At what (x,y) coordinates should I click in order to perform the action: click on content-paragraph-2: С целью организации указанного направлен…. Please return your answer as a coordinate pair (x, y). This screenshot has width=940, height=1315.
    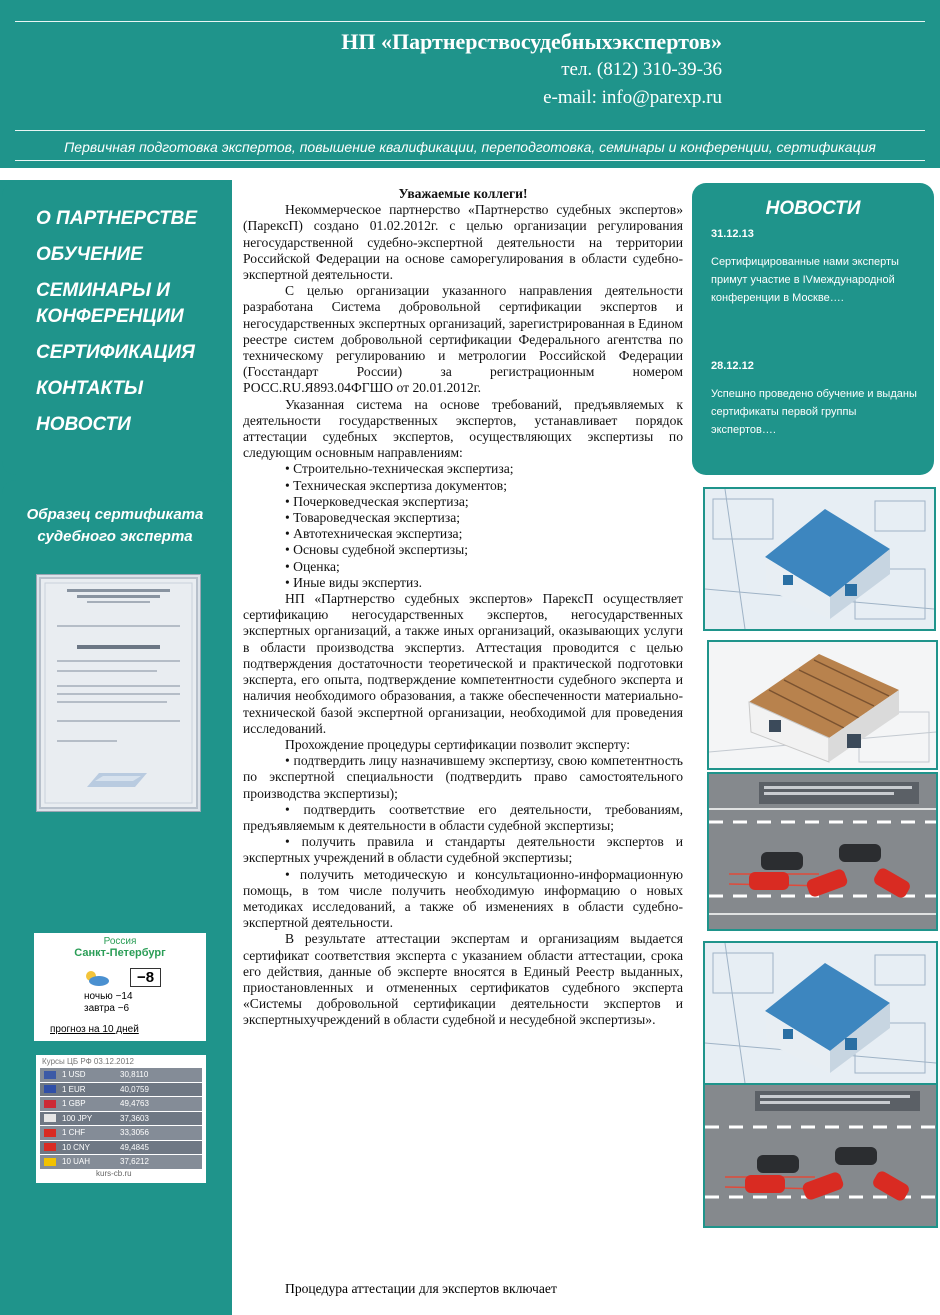
    Looking at the image, I should click on (463, 339).